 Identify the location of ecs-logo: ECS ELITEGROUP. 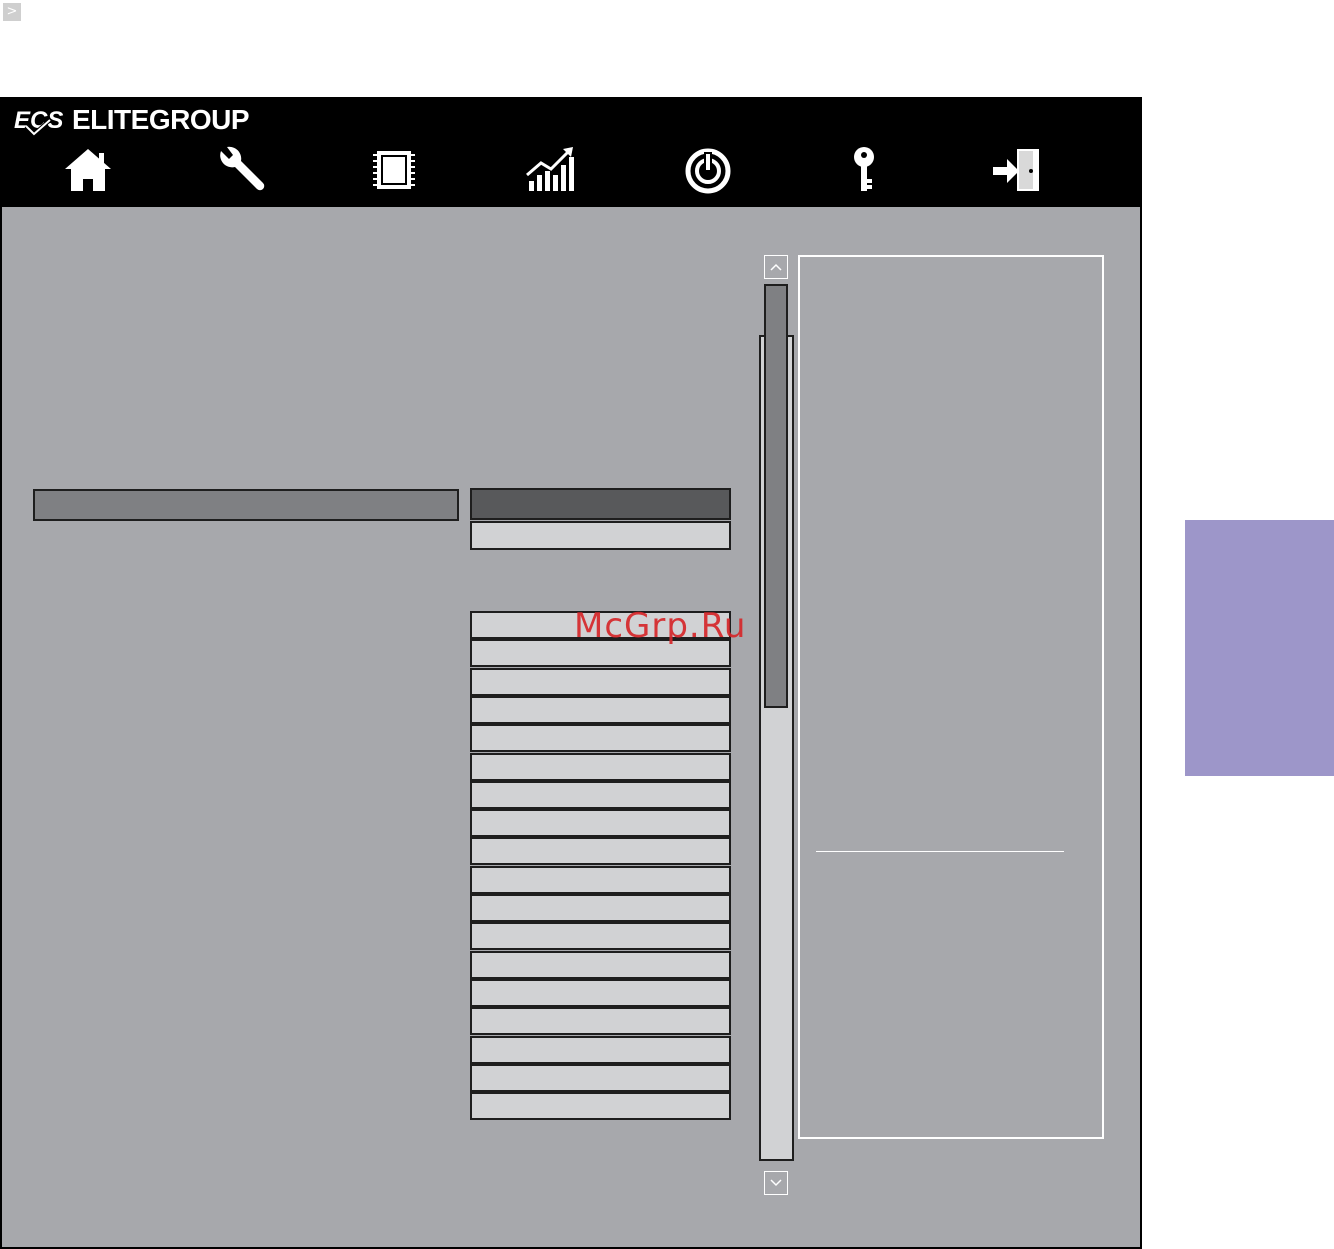
(132, 120).